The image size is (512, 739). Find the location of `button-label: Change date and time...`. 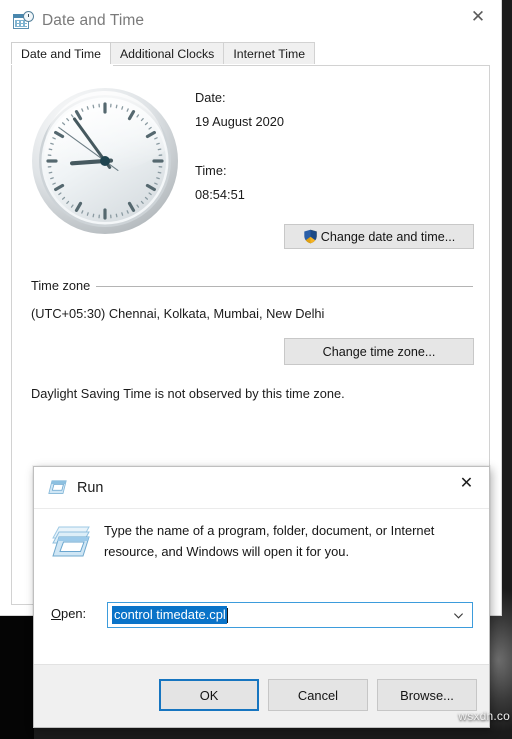

button-label: Change date and time... is located at coordinates (388, 236).